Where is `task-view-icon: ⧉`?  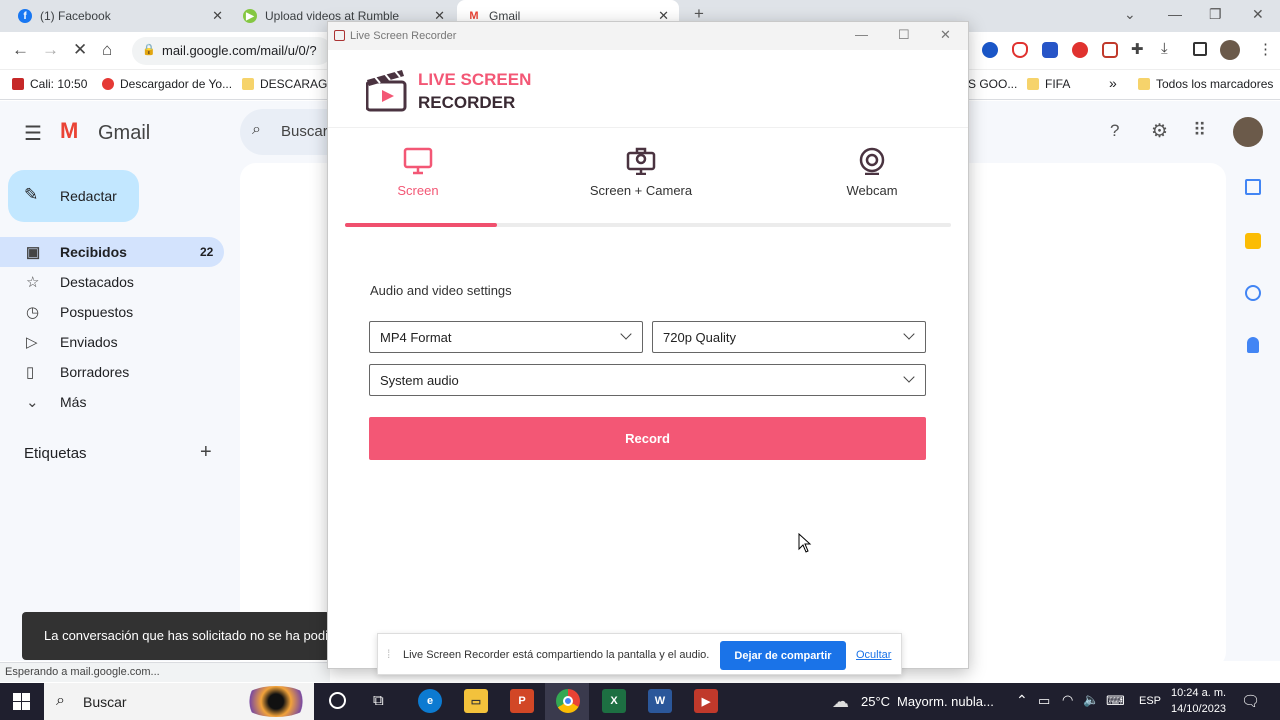 task-view-icon: ⧉ is located at coordinates (378, 700).